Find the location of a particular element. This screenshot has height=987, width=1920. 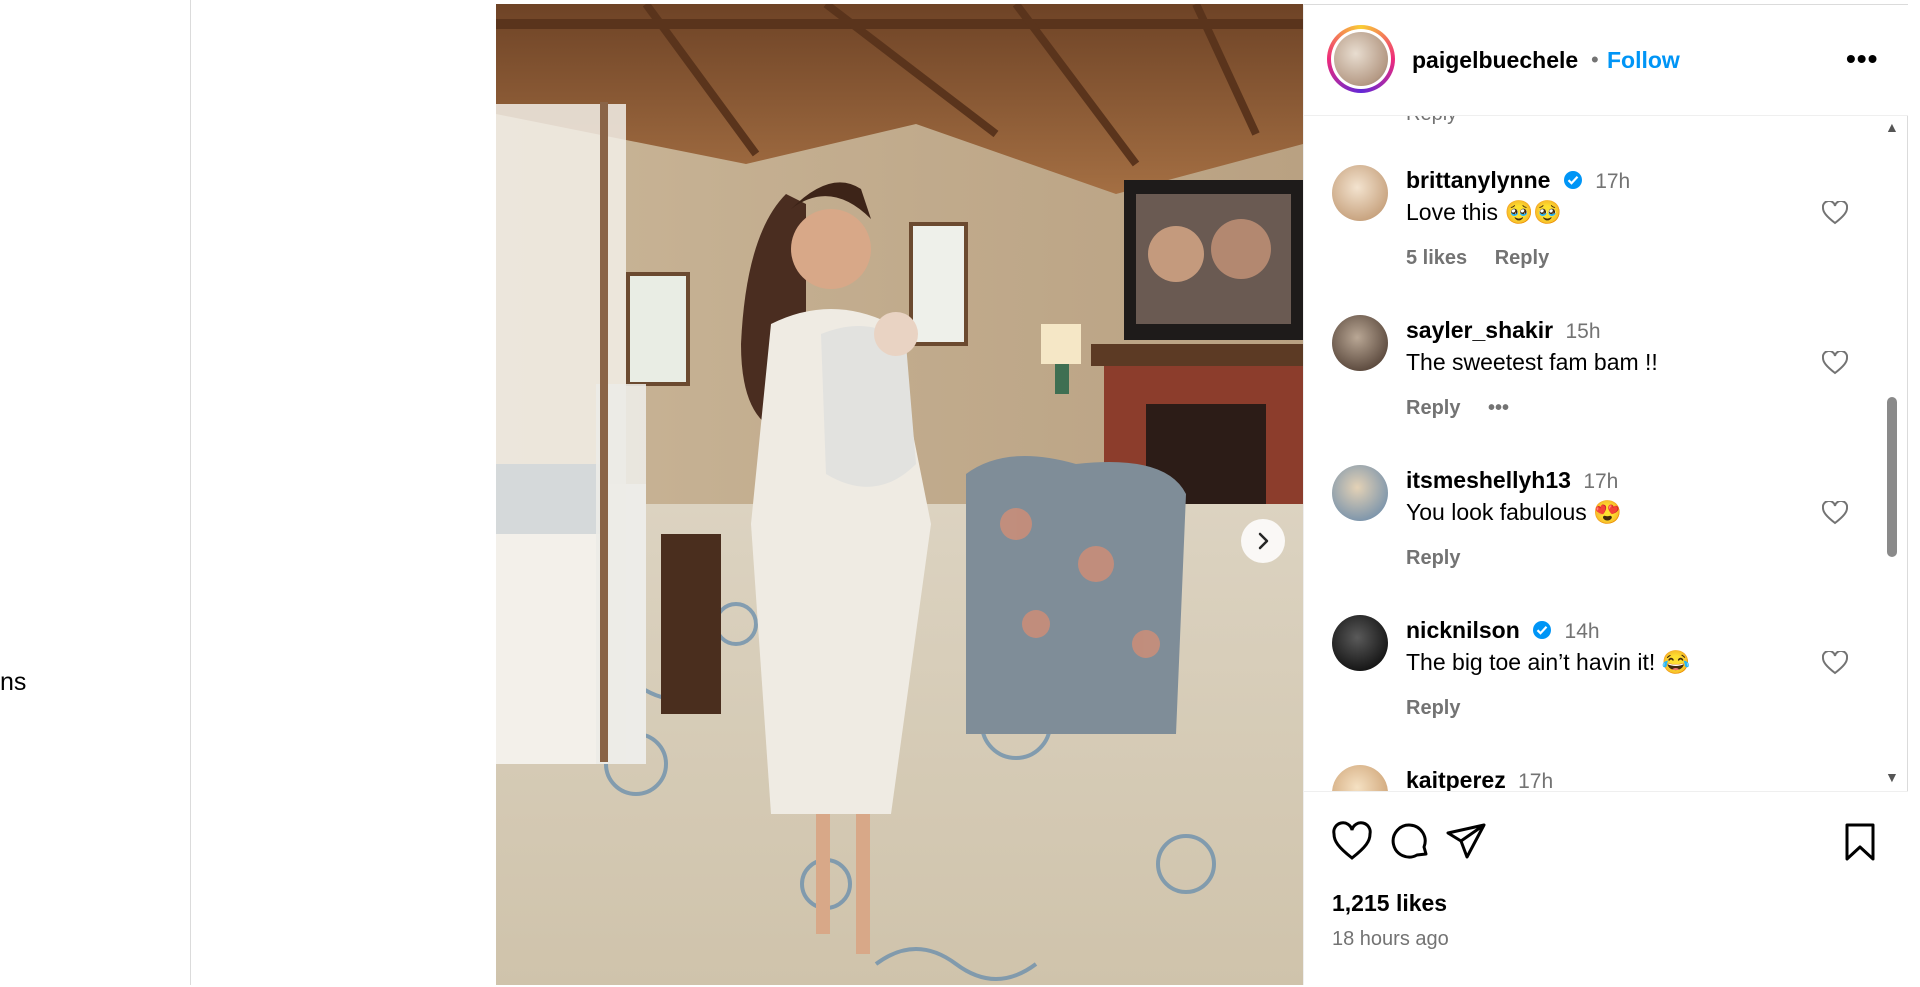

chevron-right-icon is located at coordinates (1263, 541).